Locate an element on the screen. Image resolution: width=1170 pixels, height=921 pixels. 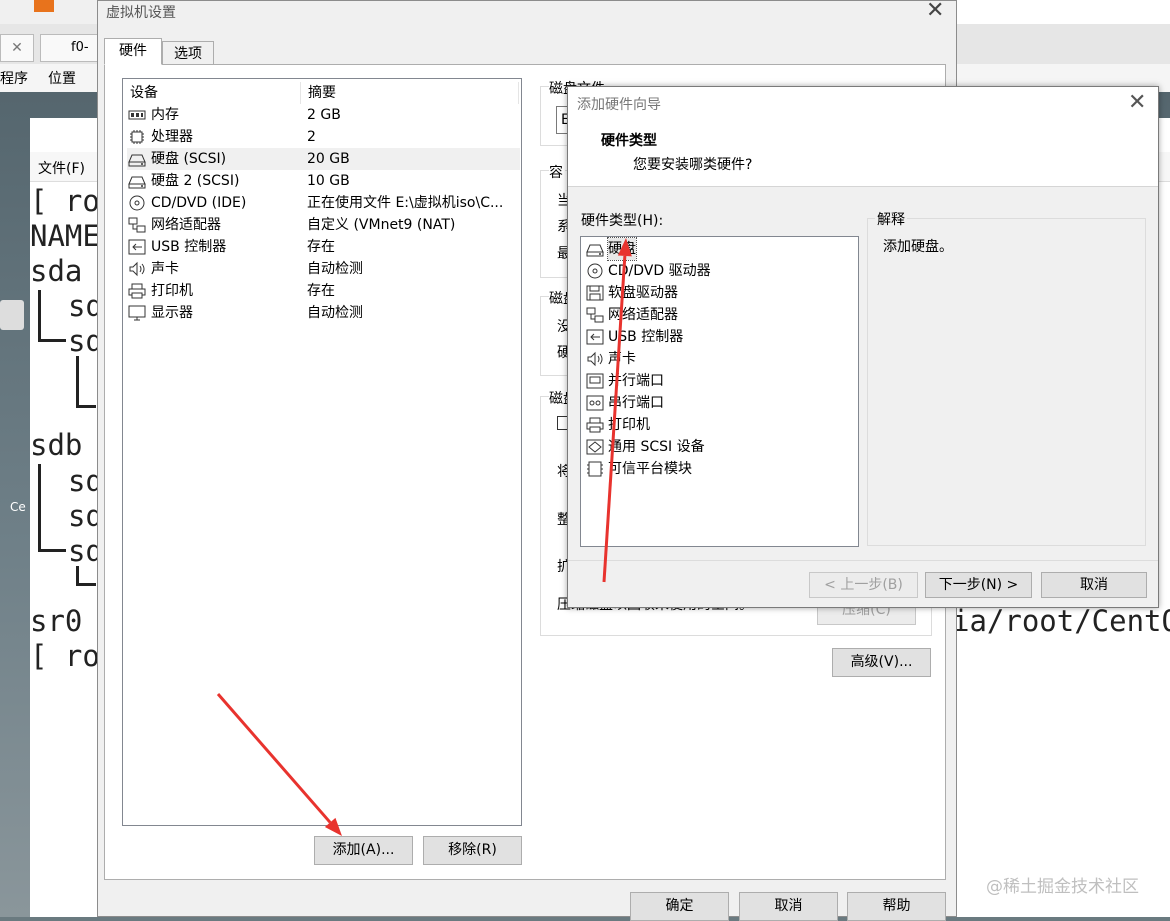
device-row: 硬盘 2 (SCSI) 10 GB is located at coordinates (323, 181).